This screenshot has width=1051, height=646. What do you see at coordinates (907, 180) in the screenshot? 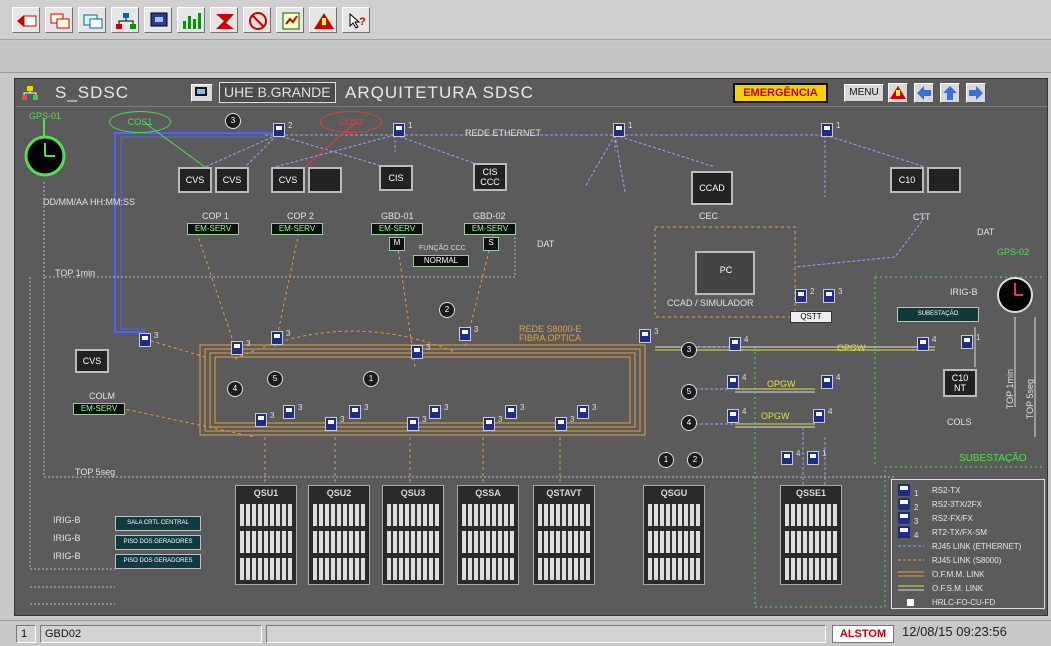
I see `c10-monitor: C10` at bounding box center [907, 180].